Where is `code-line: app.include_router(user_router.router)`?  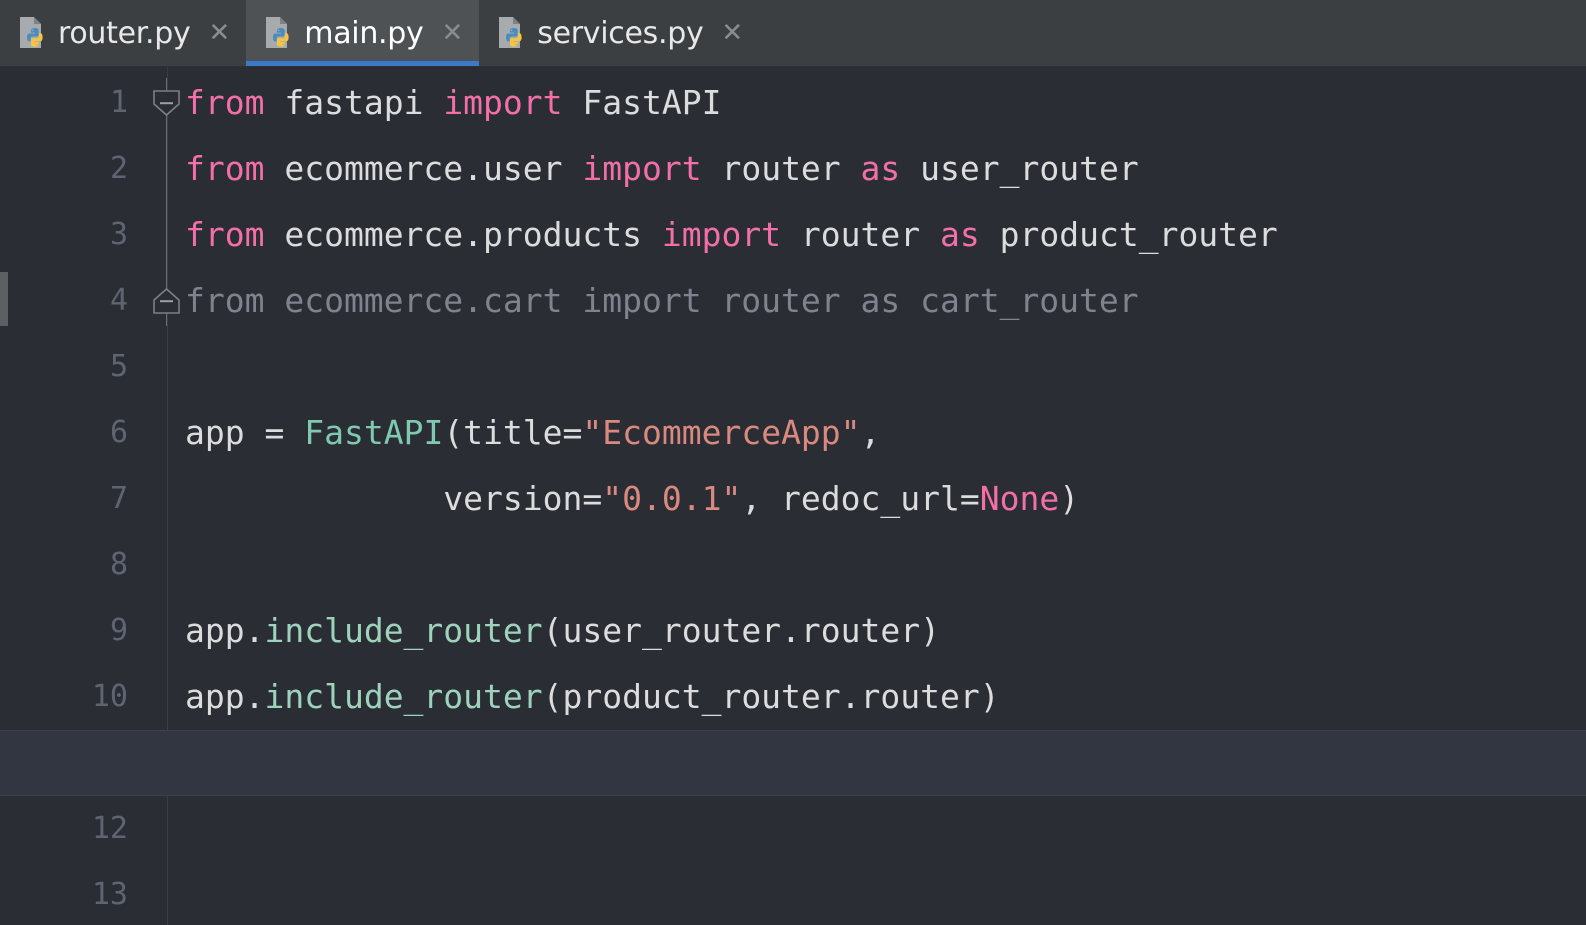
code-line: app.include_router(user_router.router) is located at coordinates (876, 631).